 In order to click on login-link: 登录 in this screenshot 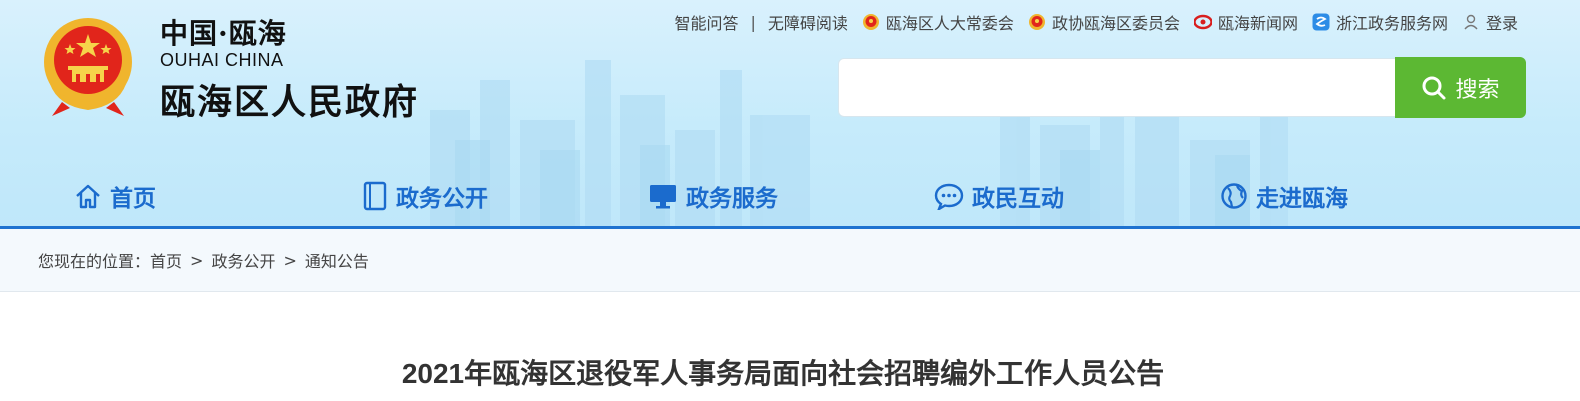, I will do `click(1490, 22)`.